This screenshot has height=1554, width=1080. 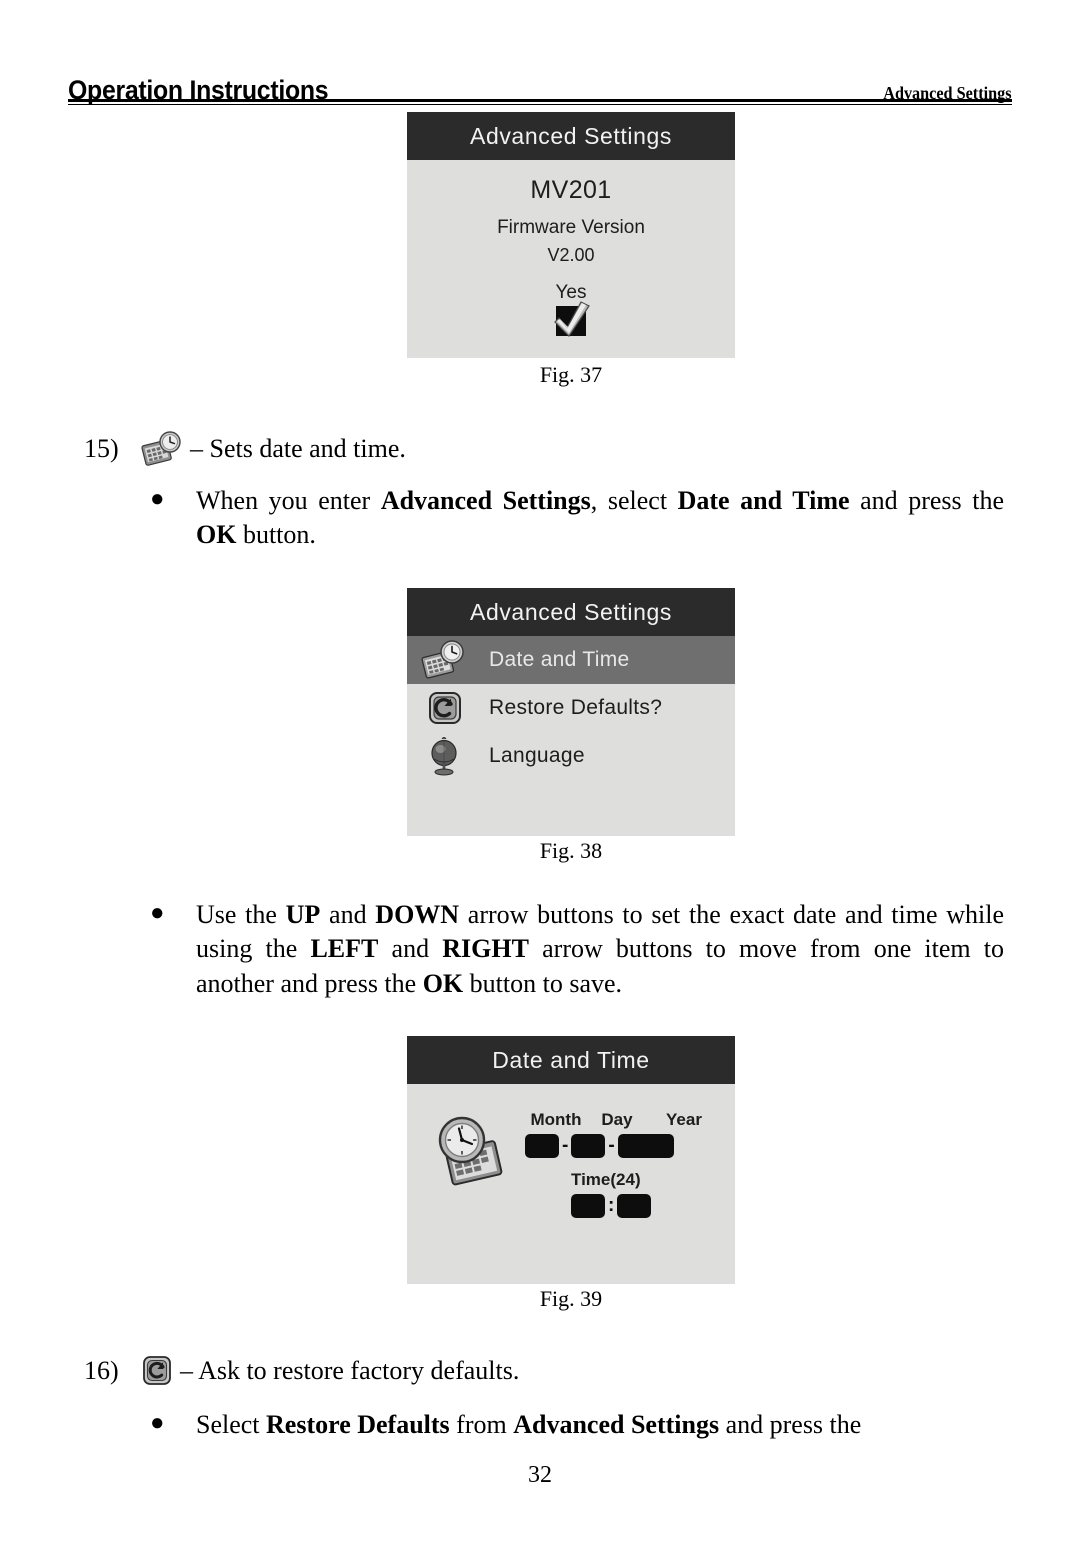 What do you see at coordinates (542, 1146) in the screenshot?
I see `month-input` at bounding box center [542, 1146].